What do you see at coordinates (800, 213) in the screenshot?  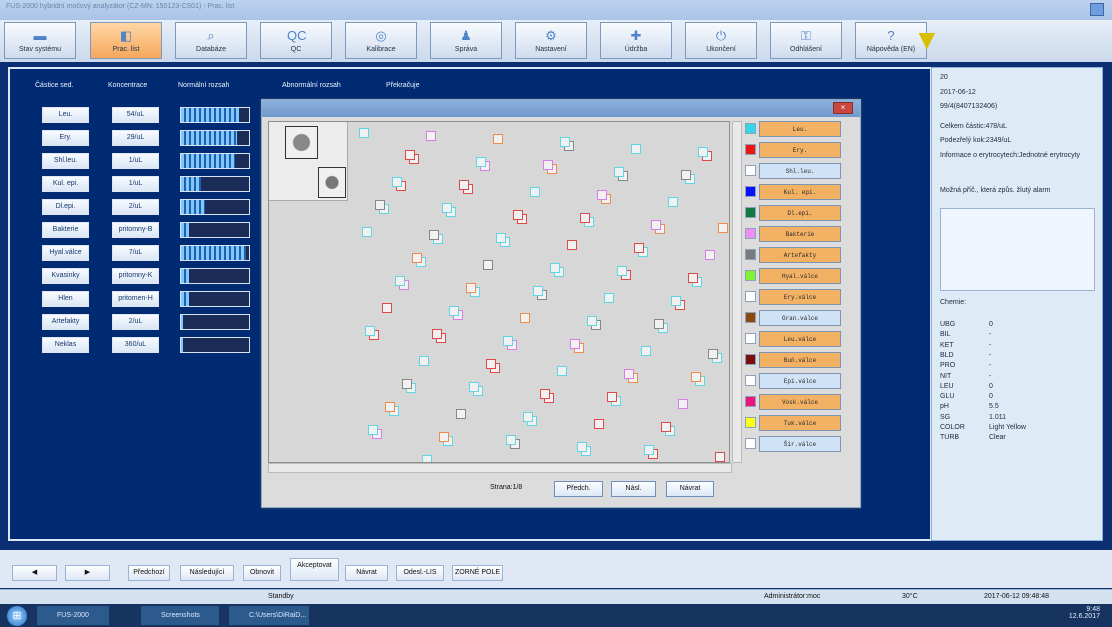 I see `legend-class-button: Dl.epi.` at bounding box center [800, 213].